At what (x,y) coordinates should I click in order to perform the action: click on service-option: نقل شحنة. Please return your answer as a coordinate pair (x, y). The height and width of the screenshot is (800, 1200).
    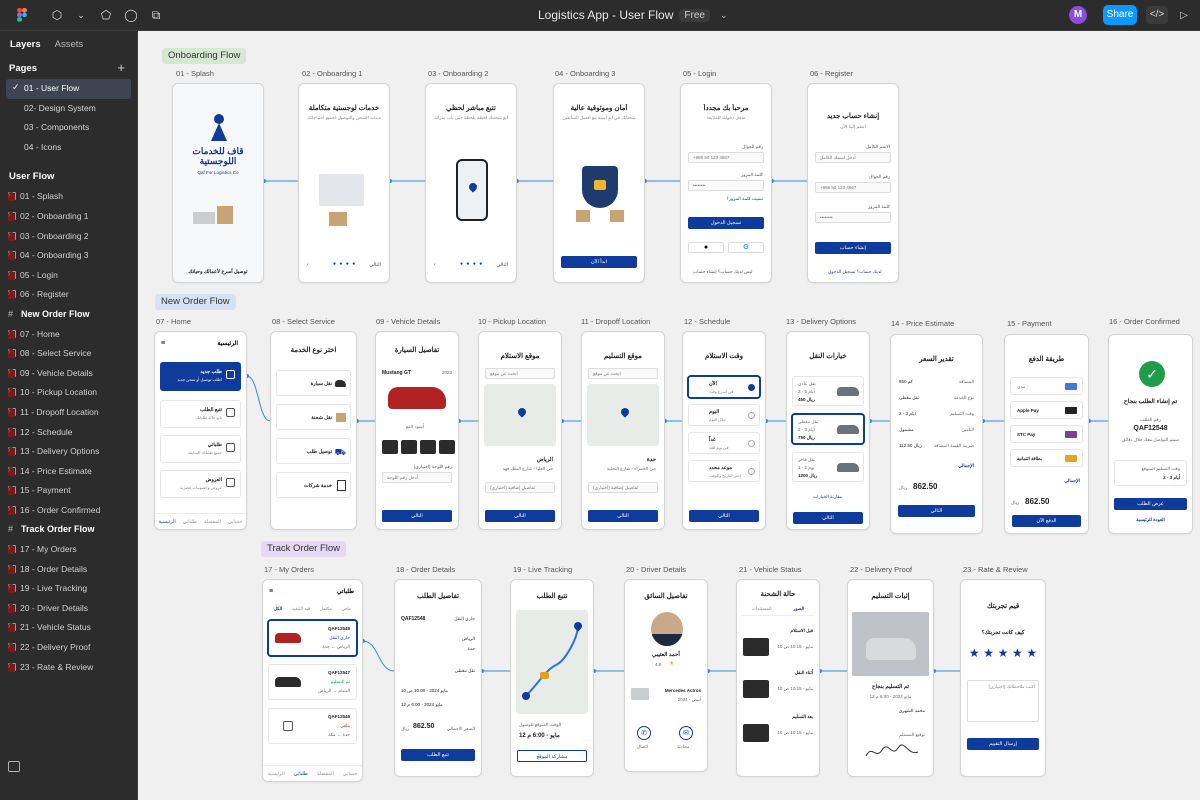
    Looking at the image, I should click on (313, 417).